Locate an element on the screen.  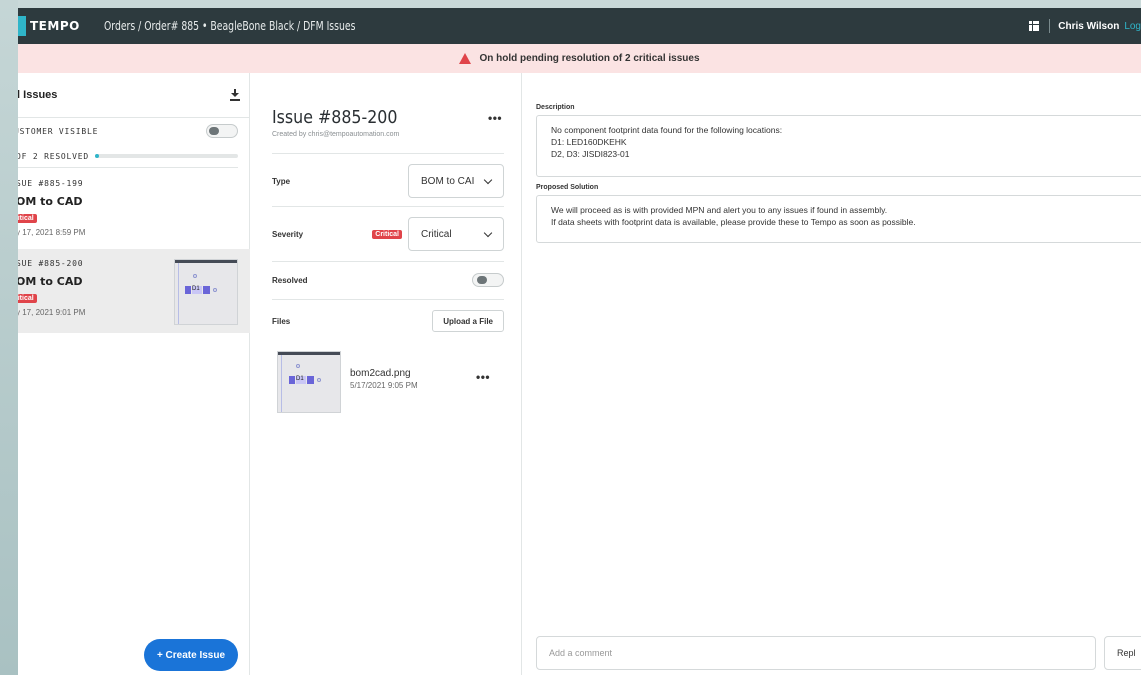
issue-date: y 17, 2021 9:01 PM is located at coordinates (52, 312).